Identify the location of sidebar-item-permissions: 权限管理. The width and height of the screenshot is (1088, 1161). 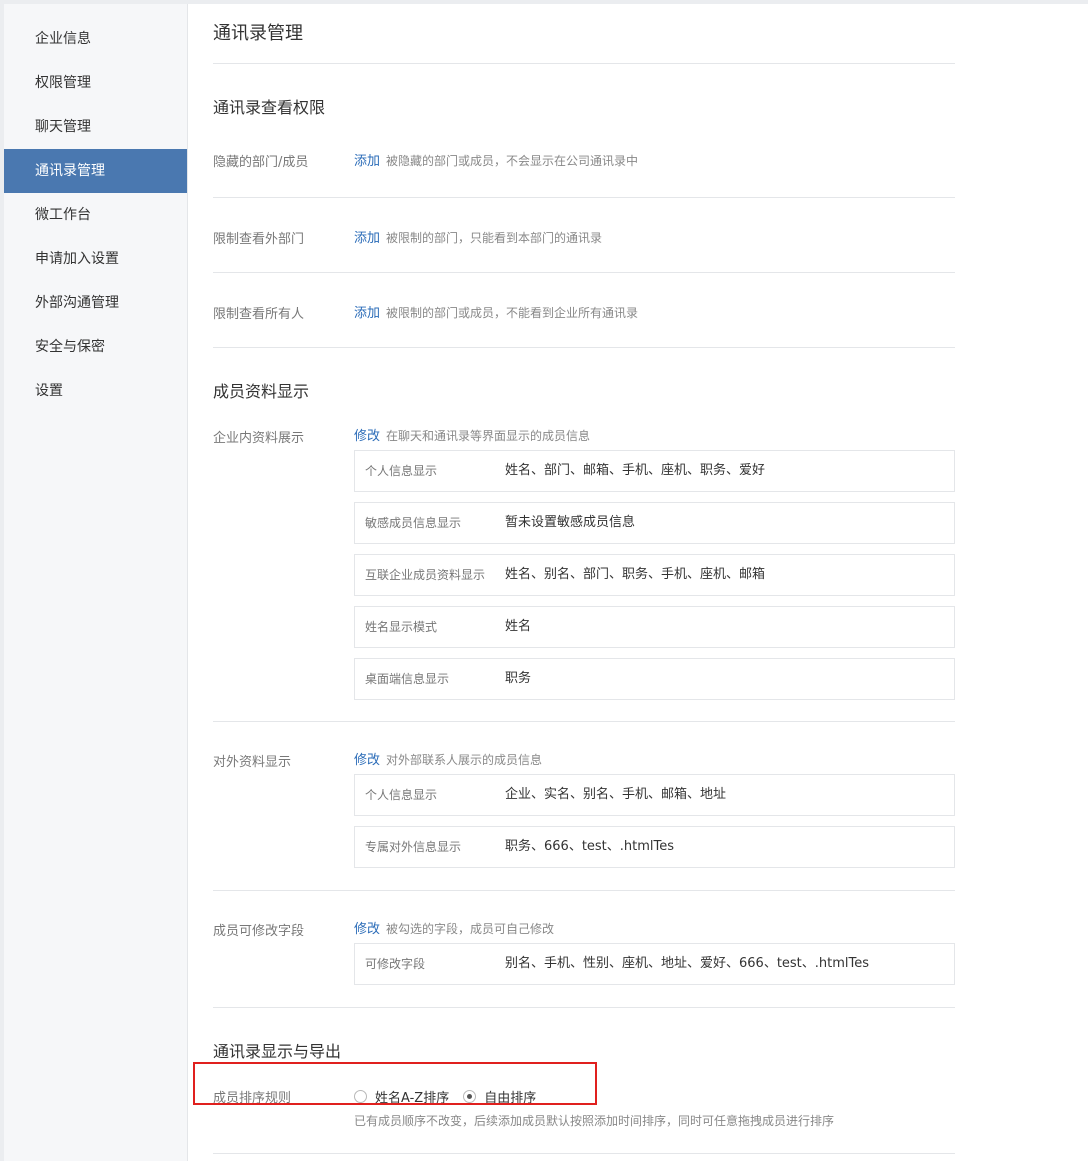
(95, 83).